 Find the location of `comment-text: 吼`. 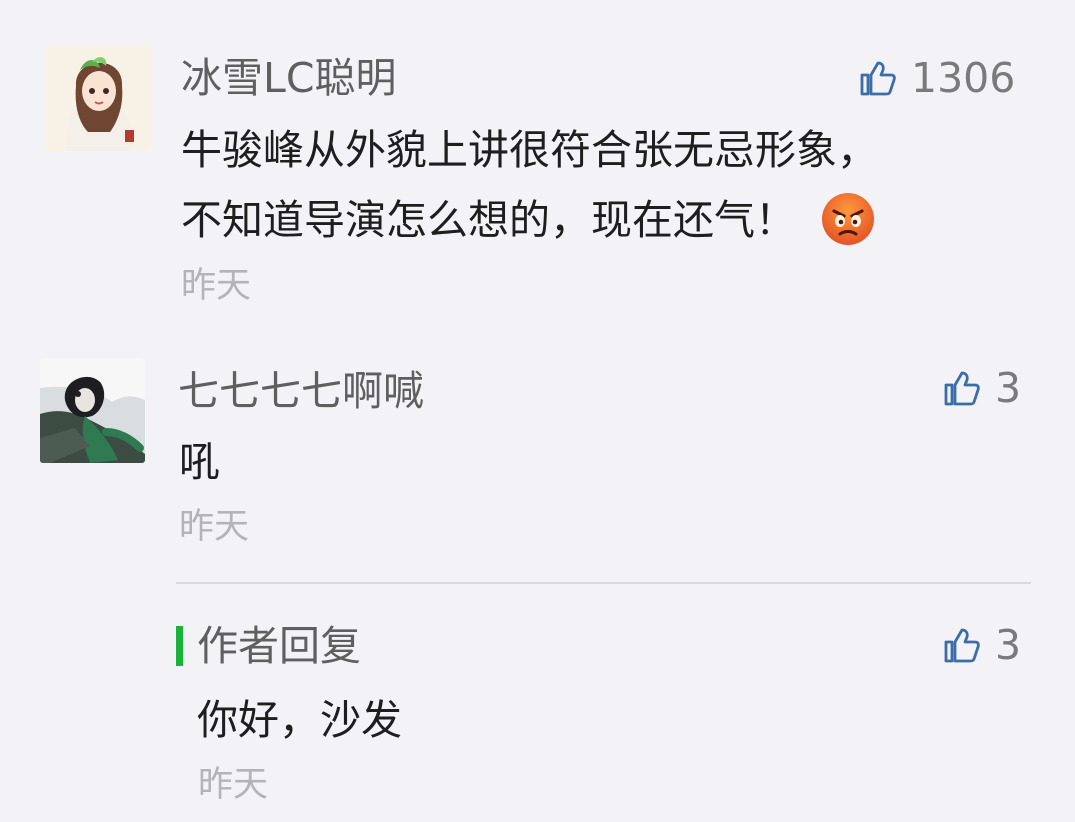

comment-text: 吼 is located at coordinates (199, 462).